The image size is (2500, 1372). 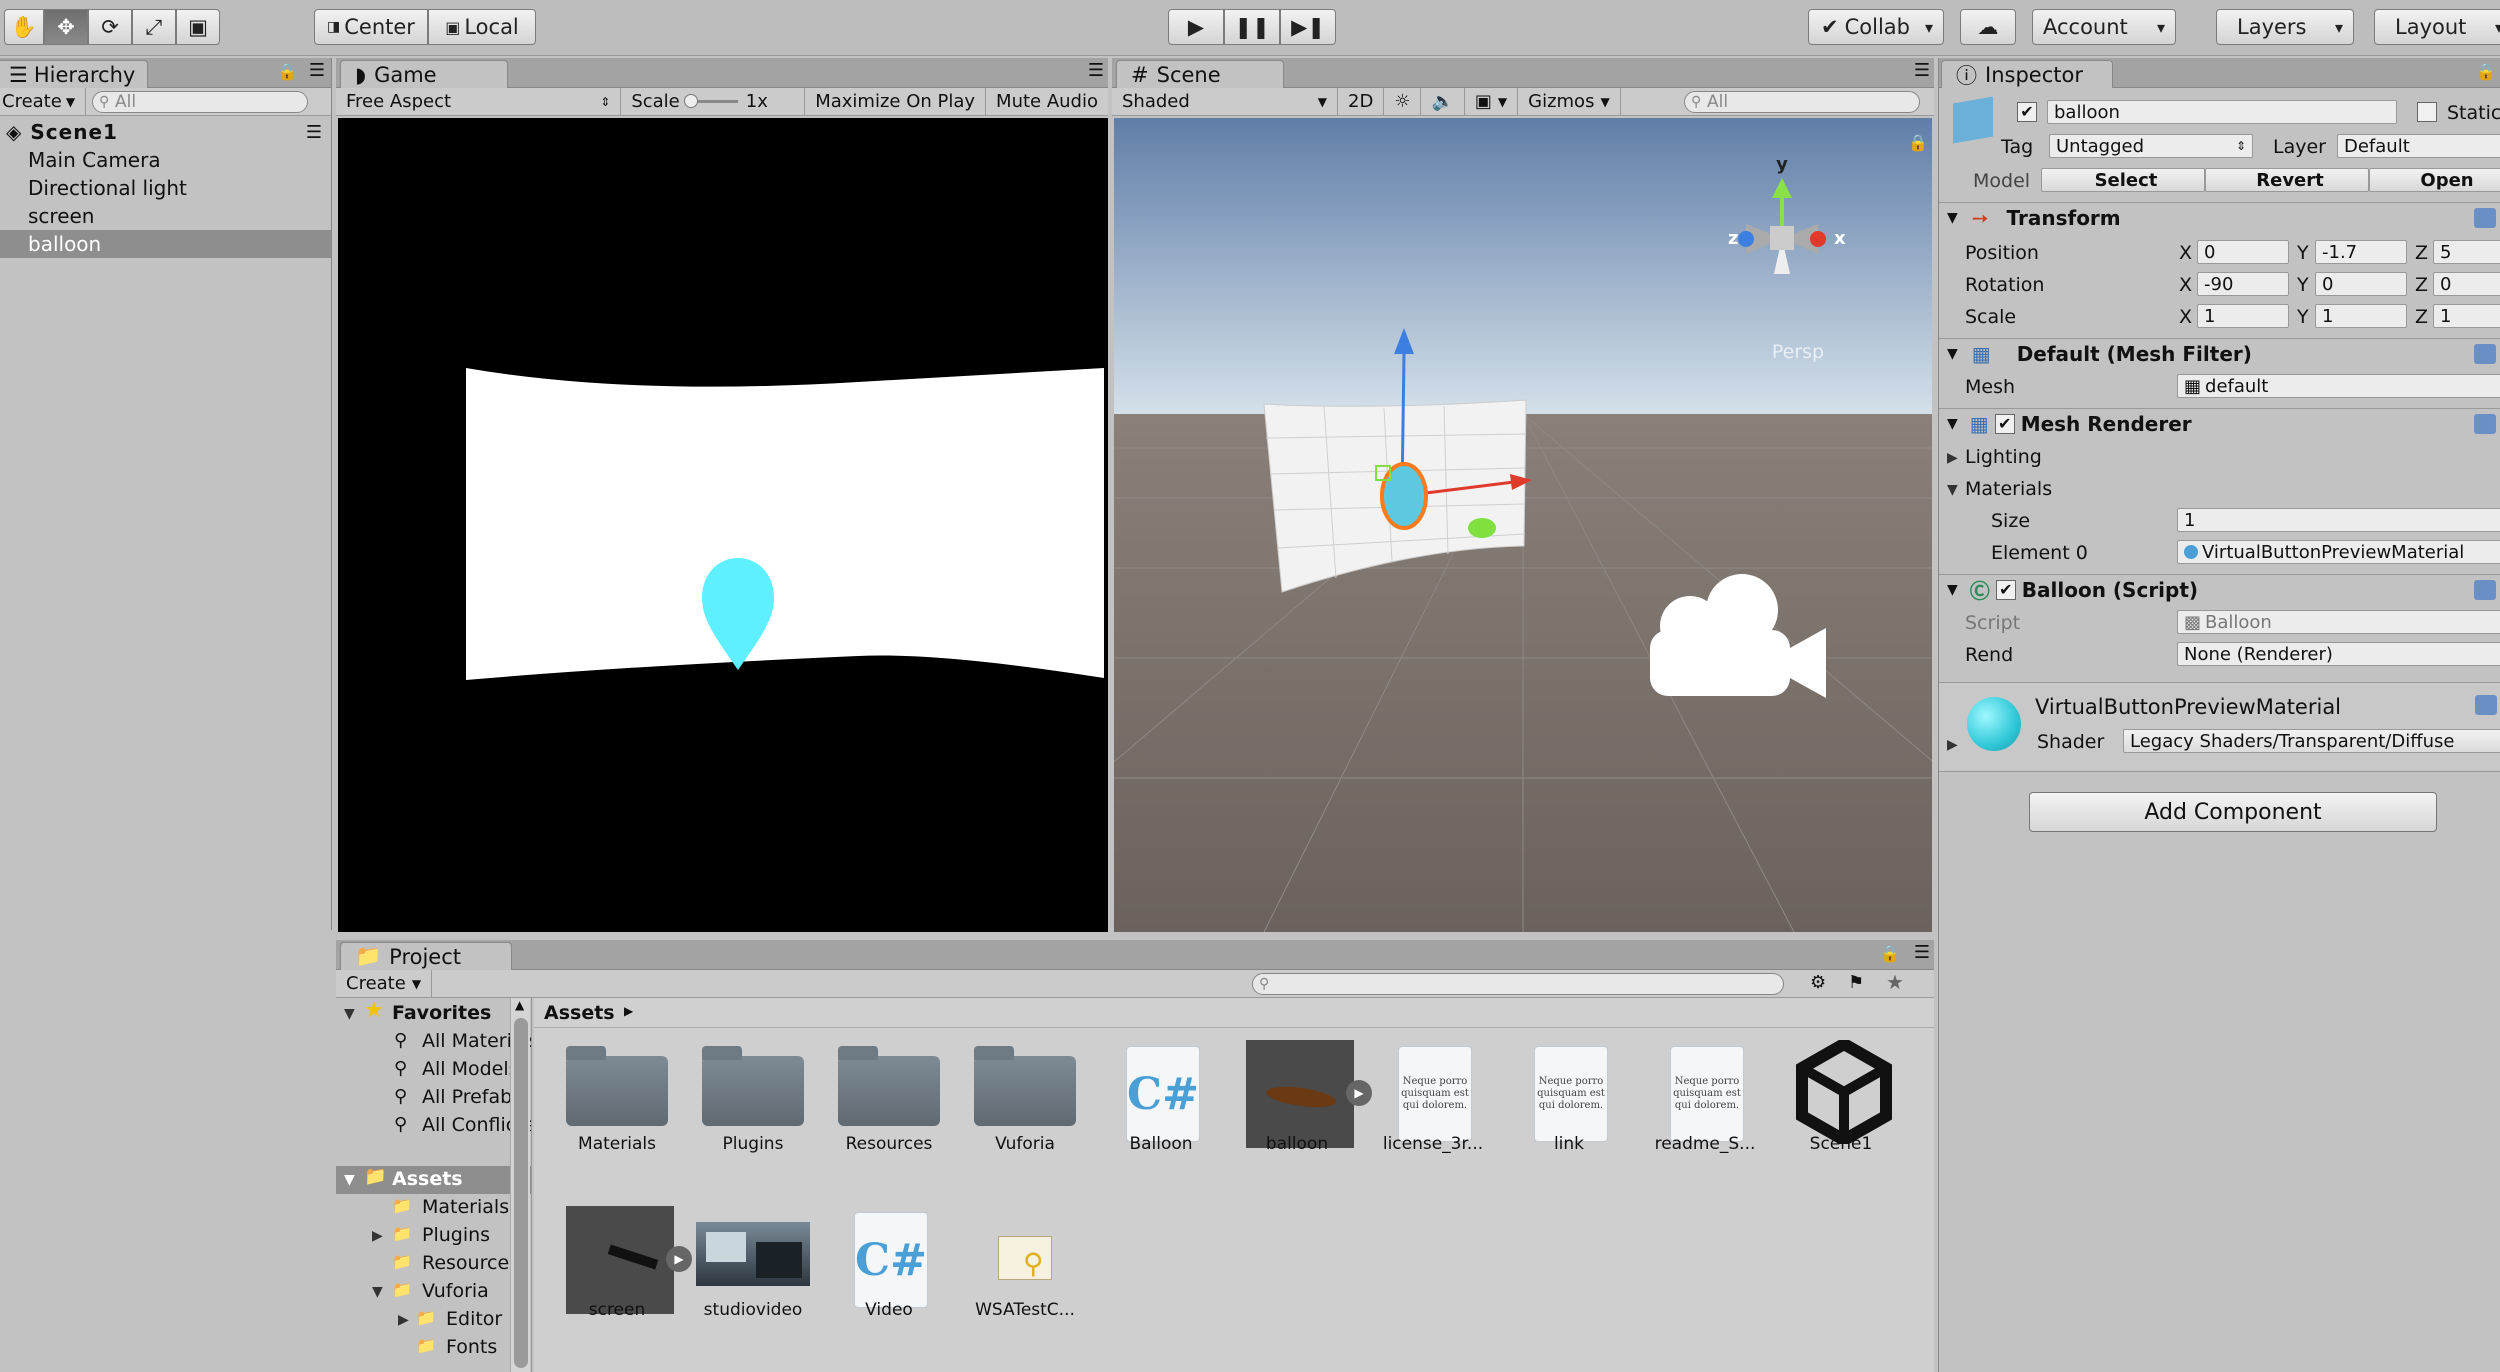 What do you see at coordinates (2466, 284) in the screenshot?
I see `rotation-z-field: 0` at bounding box center [2466, 284].